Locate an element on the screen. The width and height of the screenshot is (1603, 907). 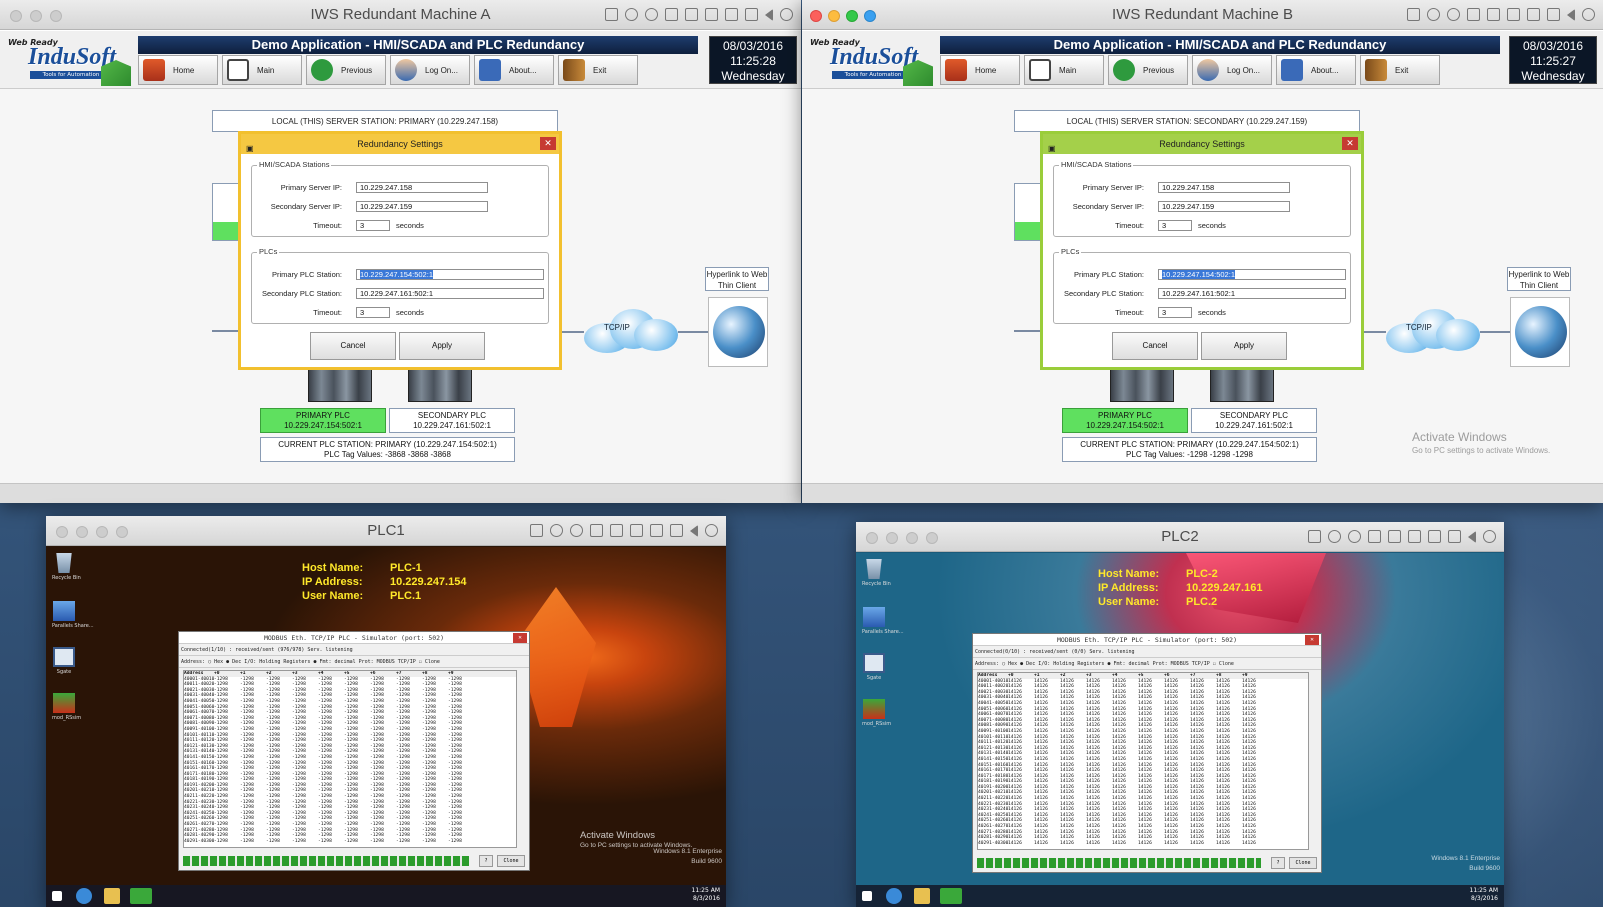
explorer-icon is located at coordinates (922, 896).